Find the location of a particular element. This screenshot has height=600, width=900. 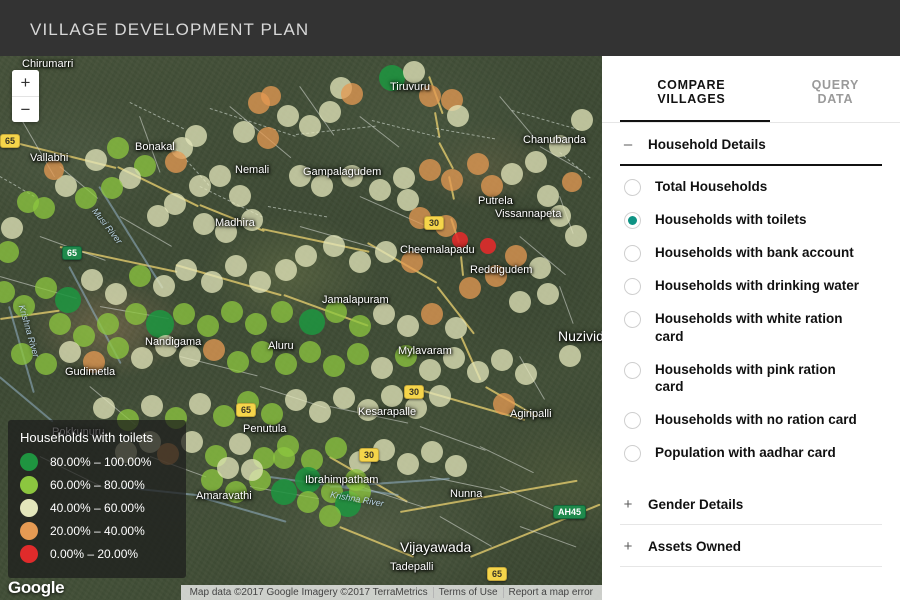

zoom-in-button: + is located at coordinates (25, 83).